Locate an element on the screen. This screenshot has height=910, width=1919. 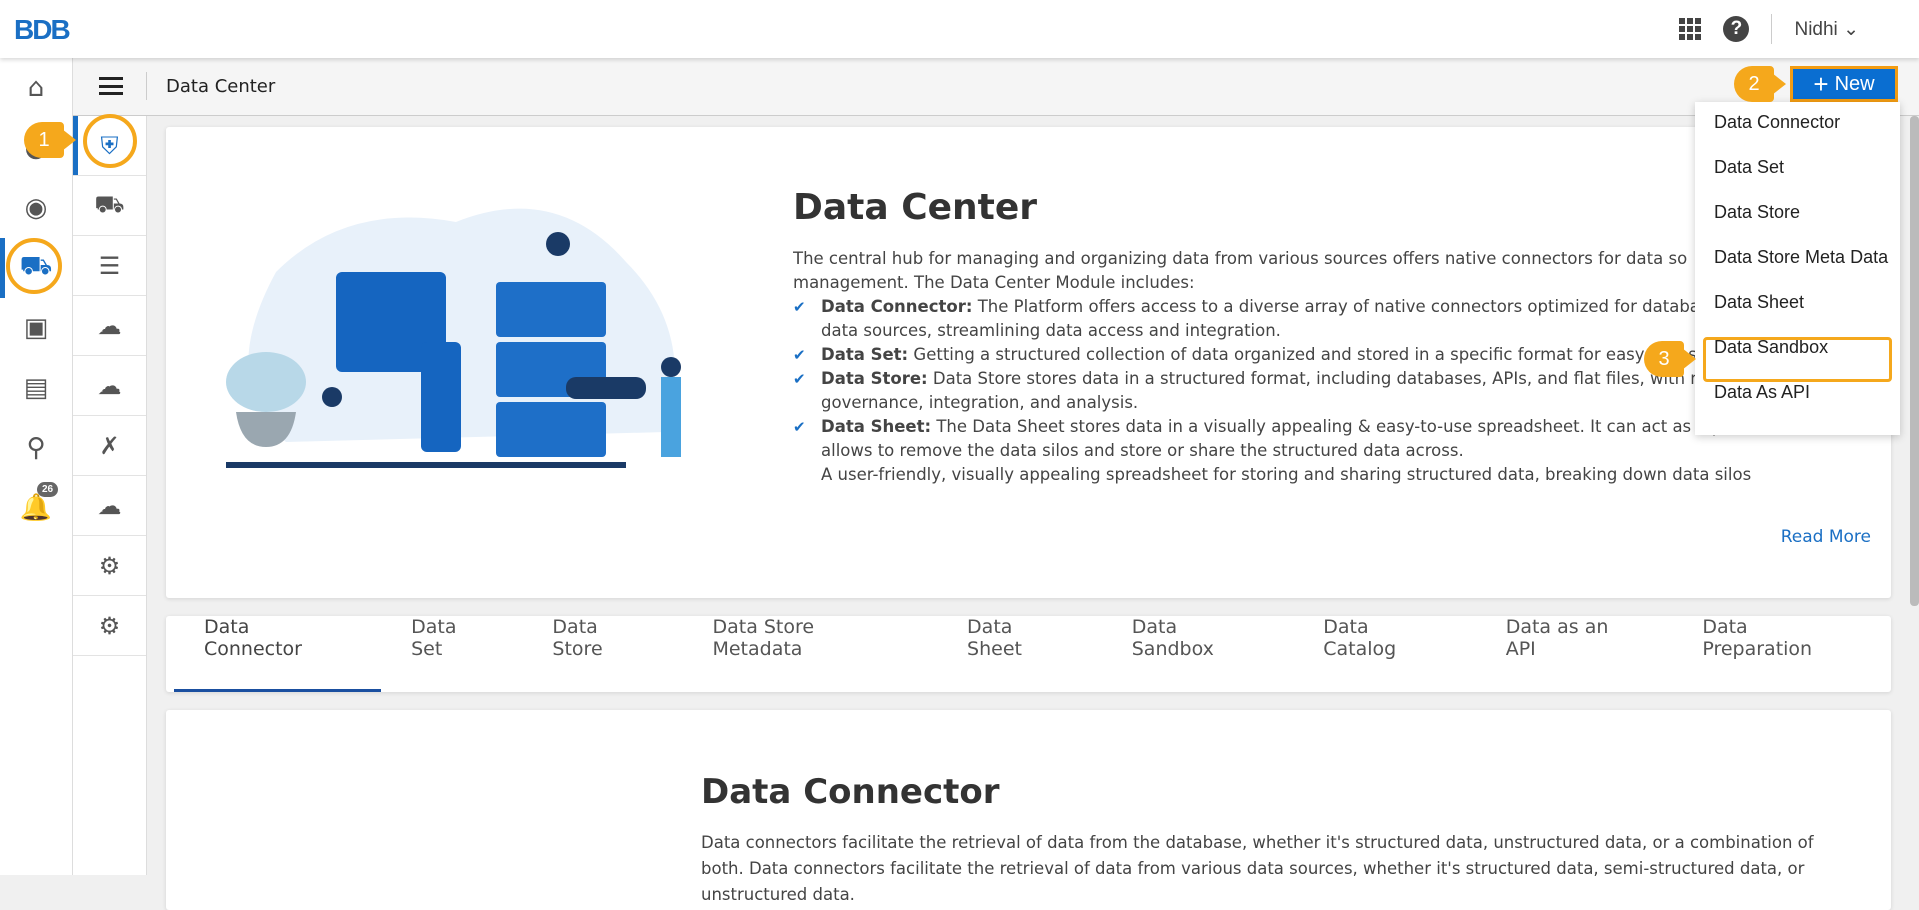
new-label: New is located at coordinates (1854, 83).